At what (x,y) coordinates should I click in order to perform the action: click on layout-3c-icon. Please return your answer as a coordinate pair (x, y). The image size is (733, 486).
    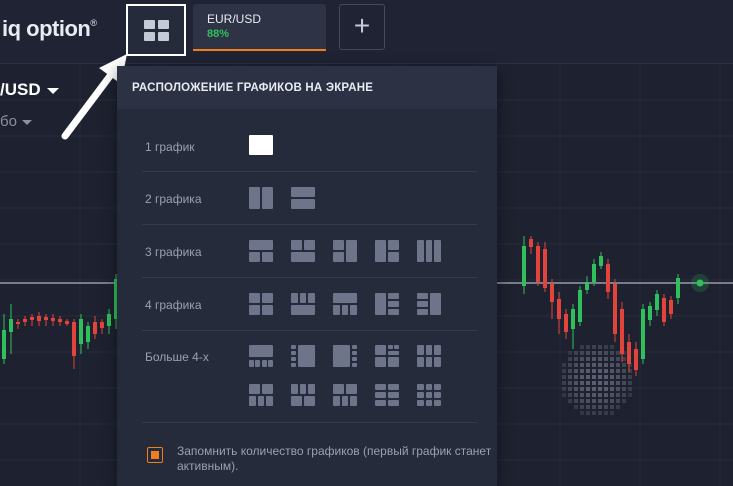
    Looking at the image, I should click on (346, 251).